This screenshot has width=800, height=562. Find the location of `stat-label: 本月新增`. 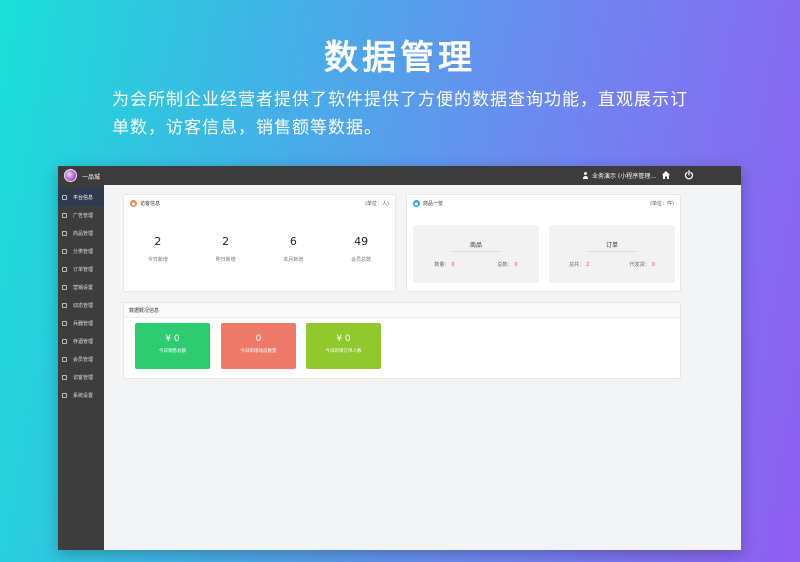

stat-label: 本月新增 is located at coordinates (293, 260).